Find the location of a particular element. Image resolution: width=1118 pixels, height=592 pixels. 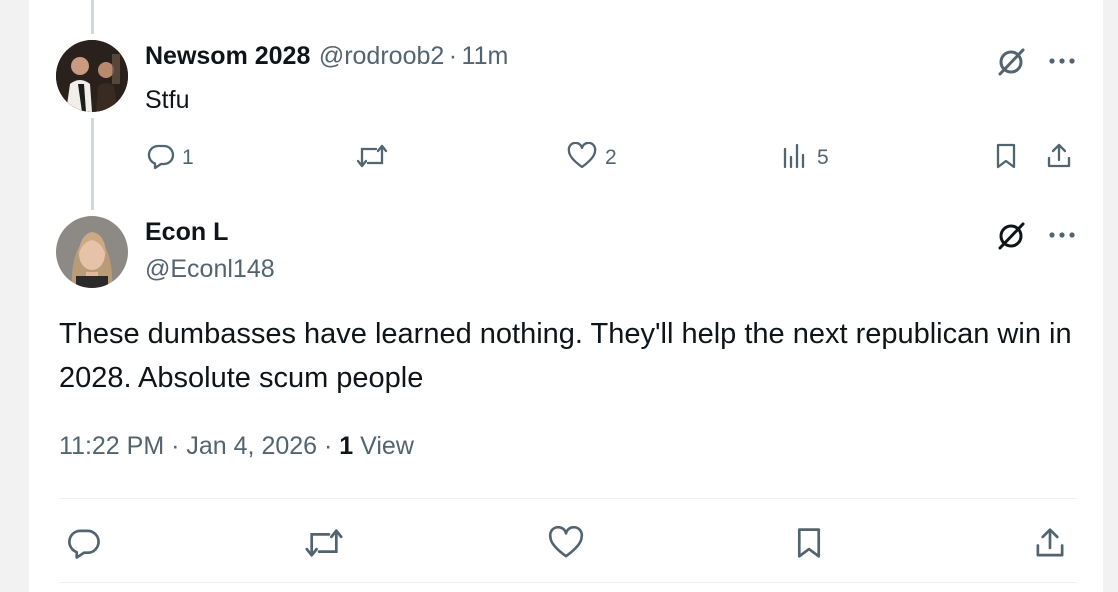

tweet-time: 11:22 PM is located at coordinates (111, 446).